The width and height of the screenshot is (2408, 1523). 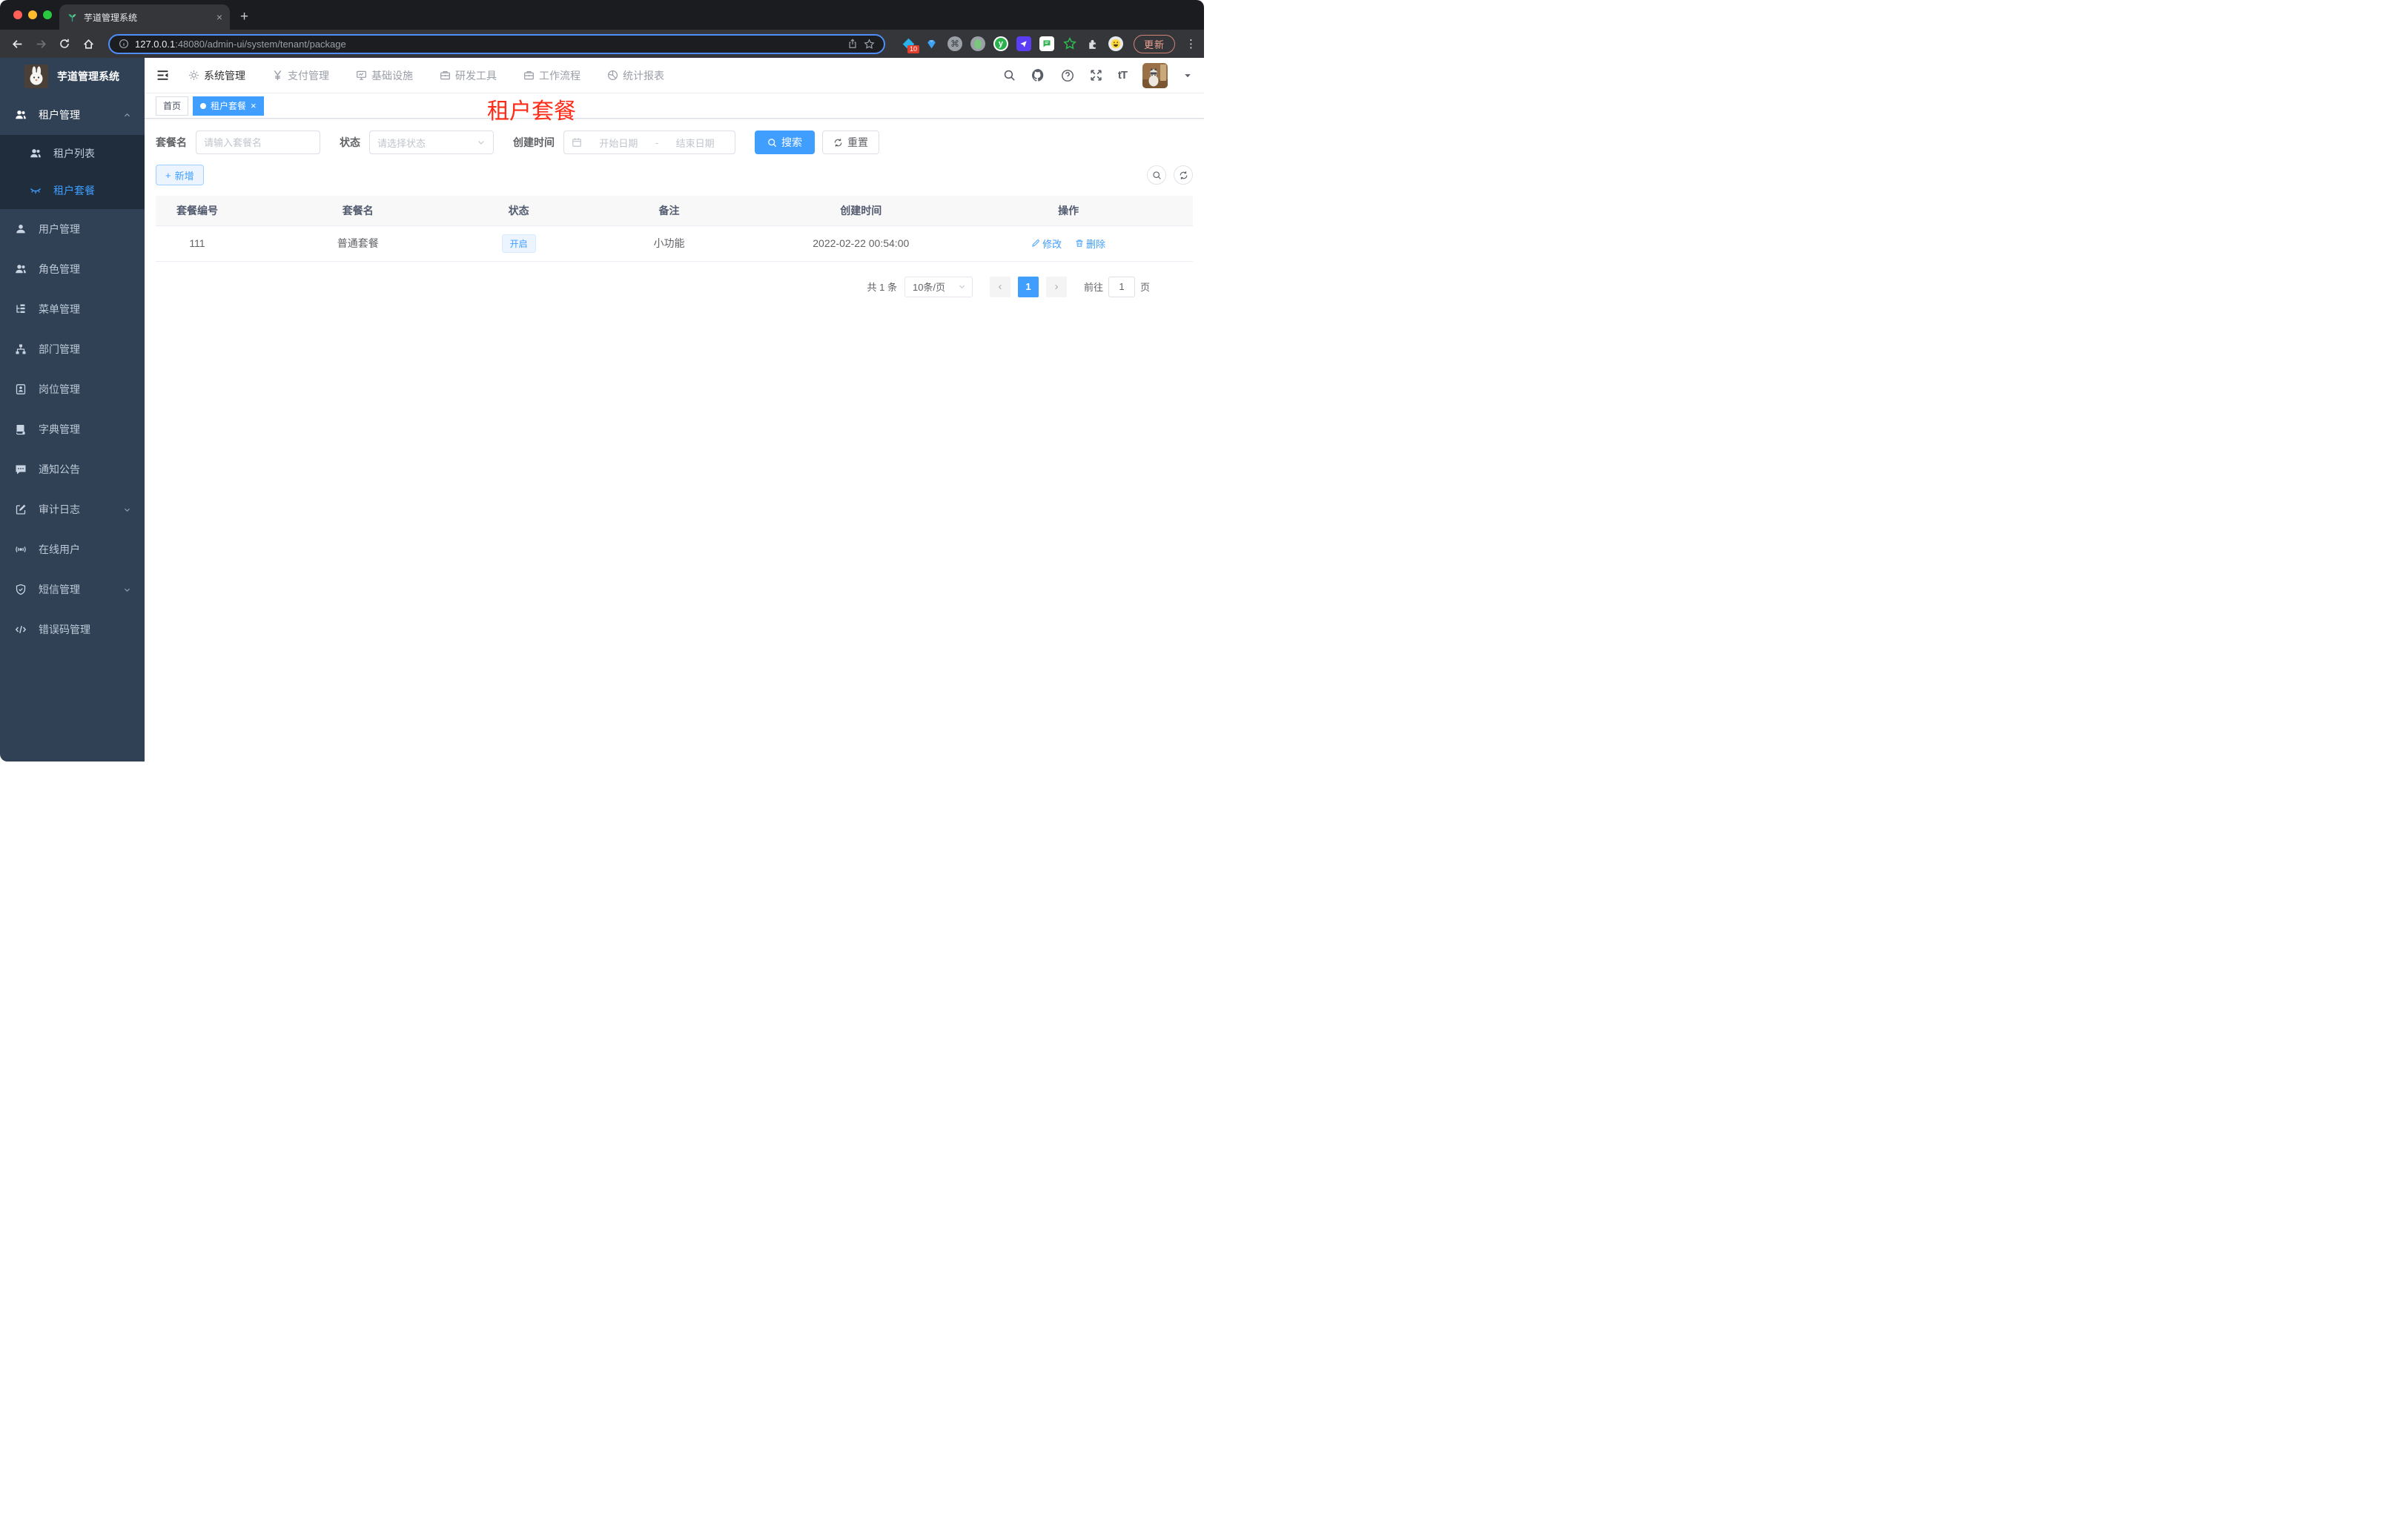 What do you see at coordinates (882, 288) in the screenshot?
I see `pagination-total: 共 1 条` at bounding box center [882, 288].